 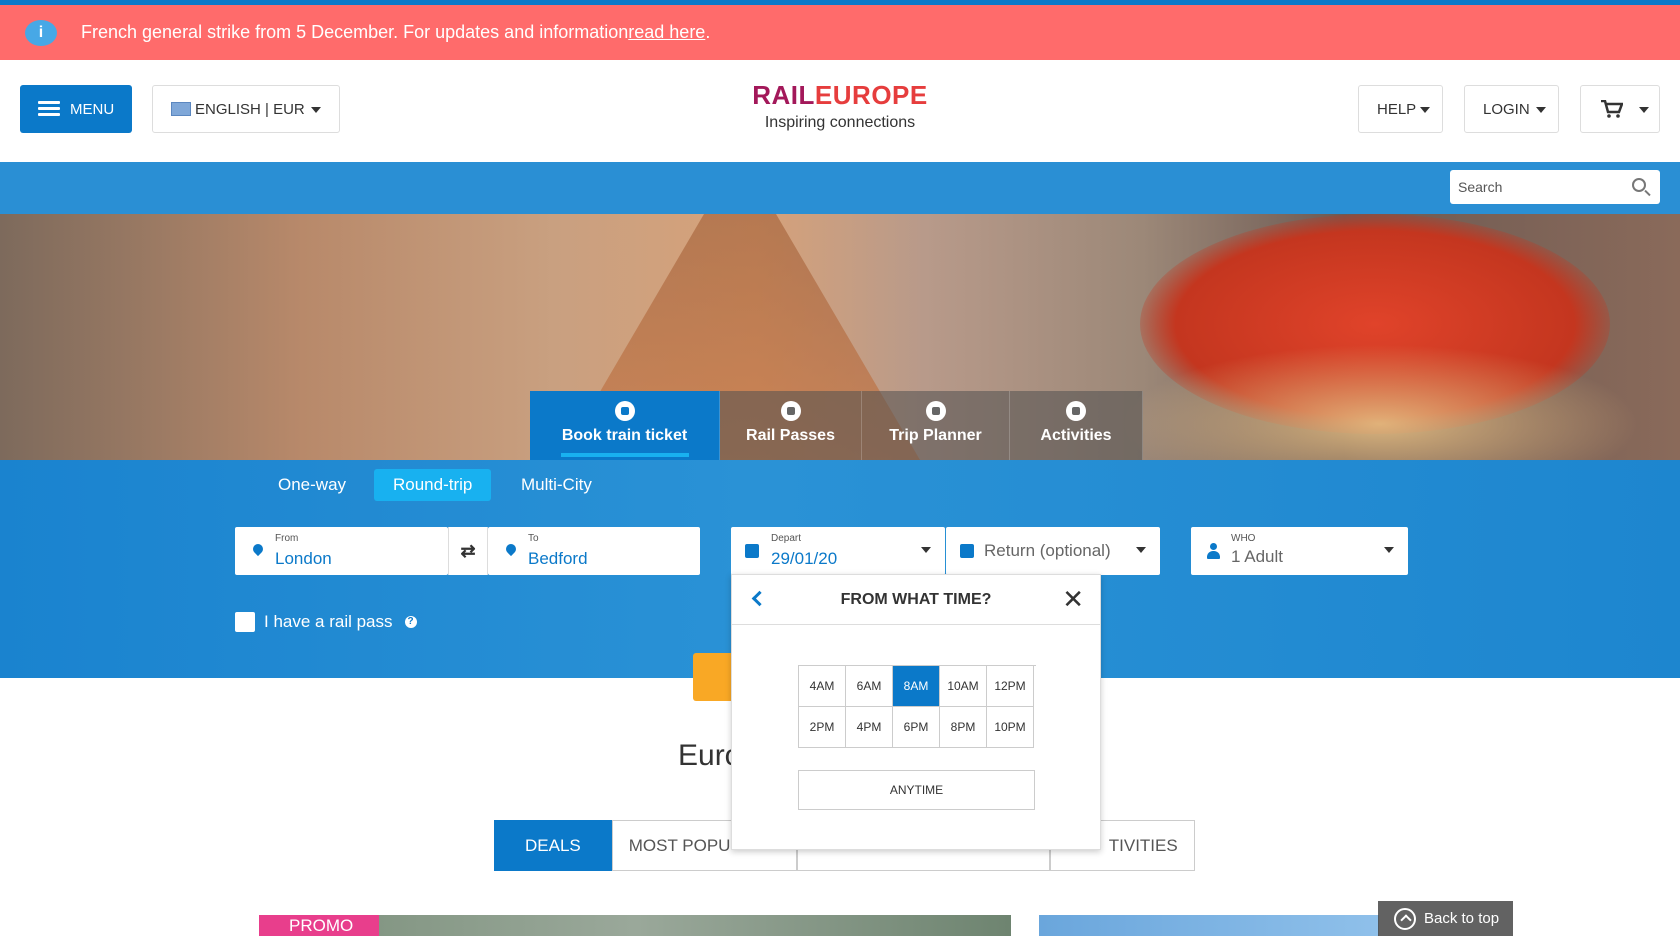 I want to click on help-button: HELP, so click(x=1400, y=109).